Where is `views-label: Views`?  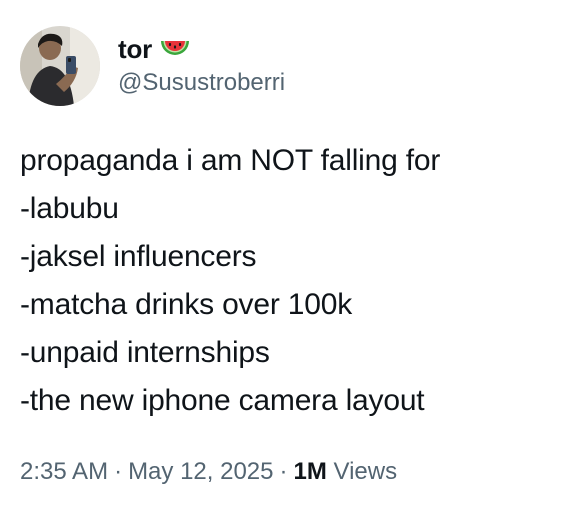
views-label: Views is located at coordinates (366, 471).